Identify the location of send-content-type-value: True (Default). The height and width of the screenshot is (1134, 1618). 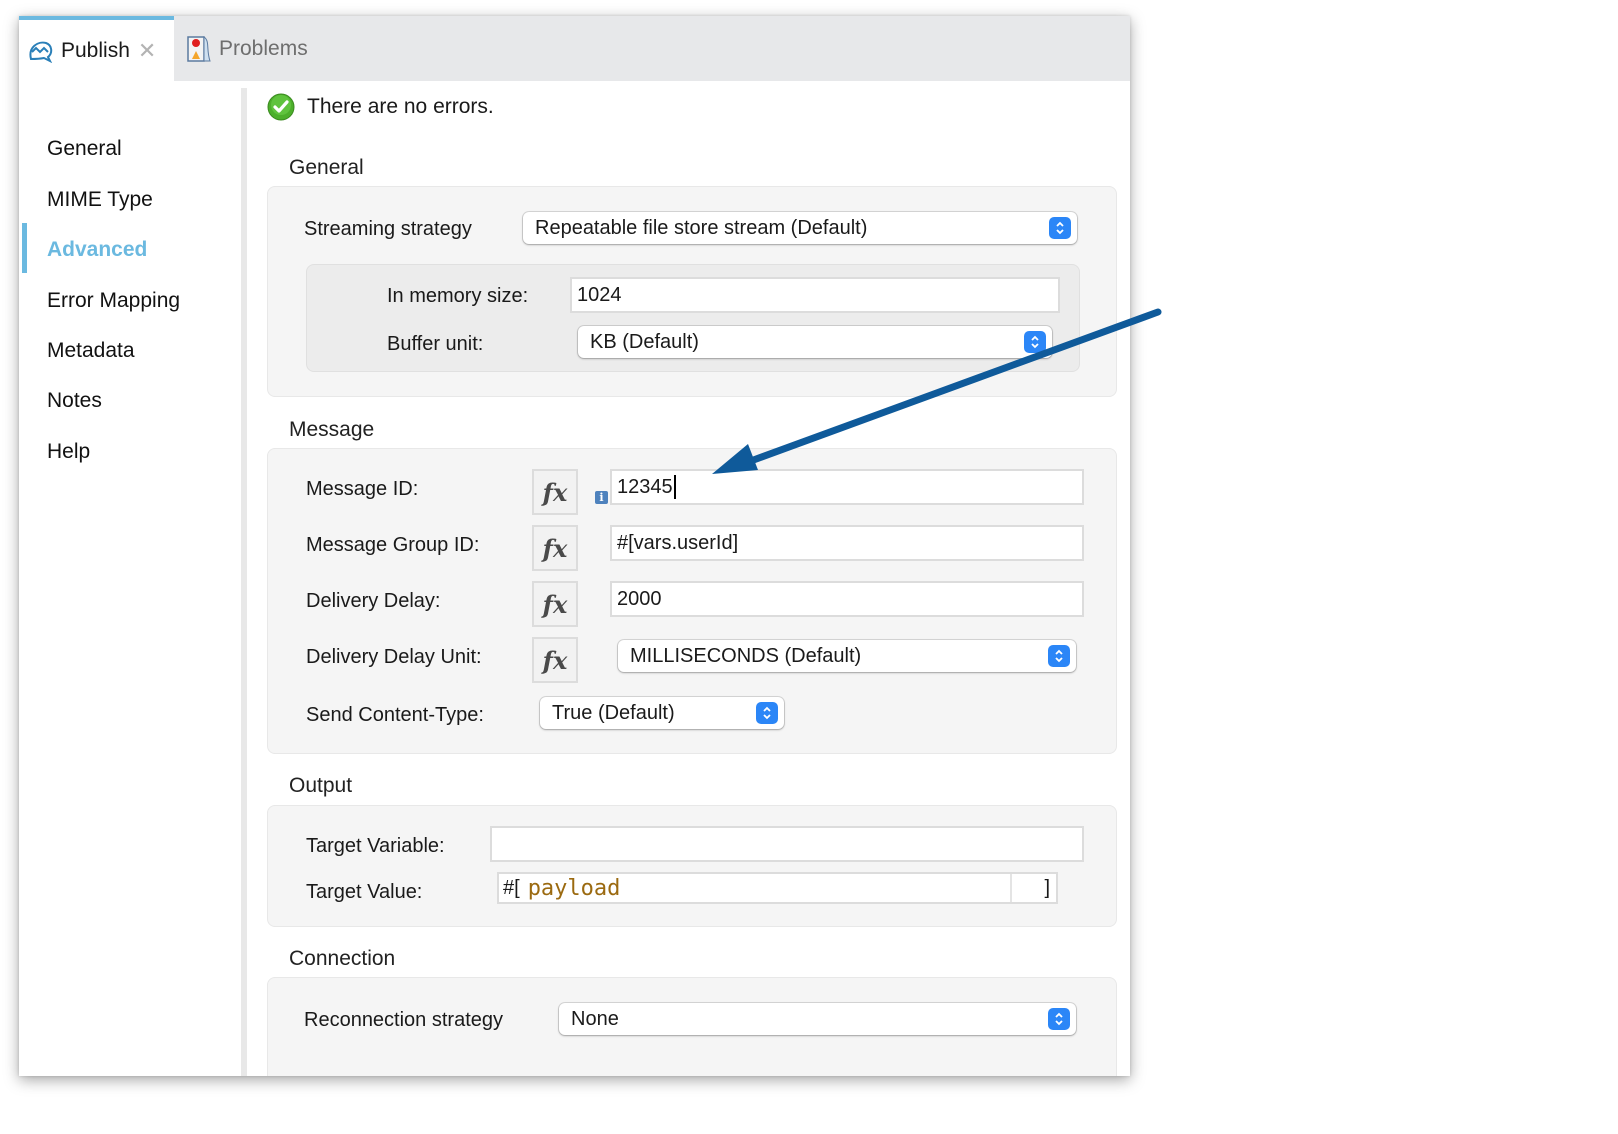
(613, 712).